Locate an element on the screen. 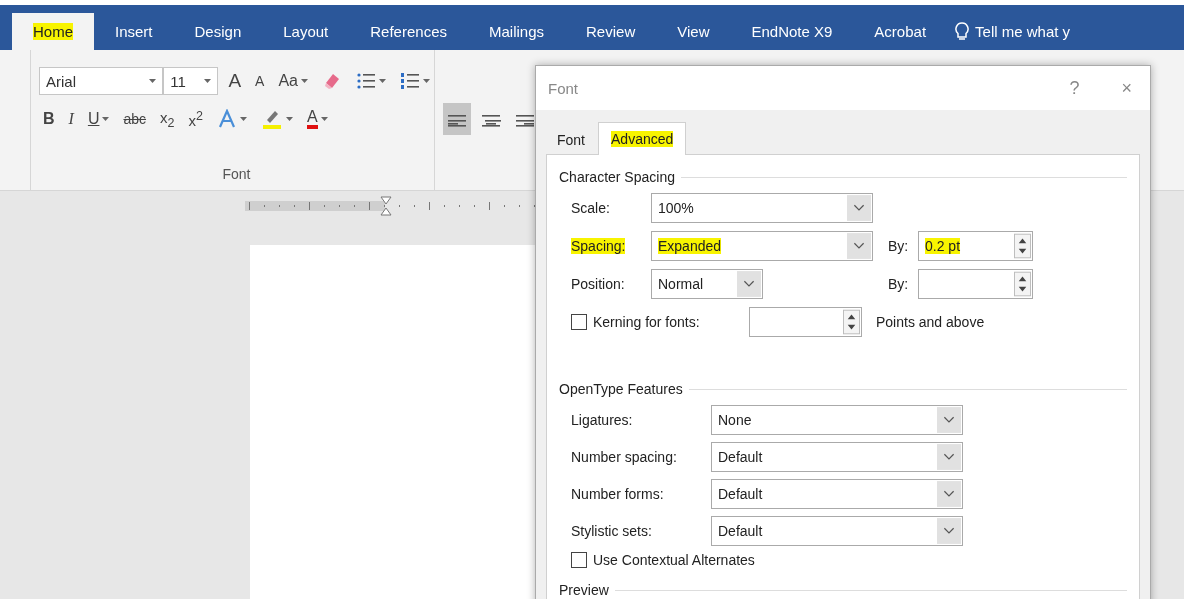 The height and width of the screenshot is (599, 1184). by-spin-field is located at coordinates (975, 284).